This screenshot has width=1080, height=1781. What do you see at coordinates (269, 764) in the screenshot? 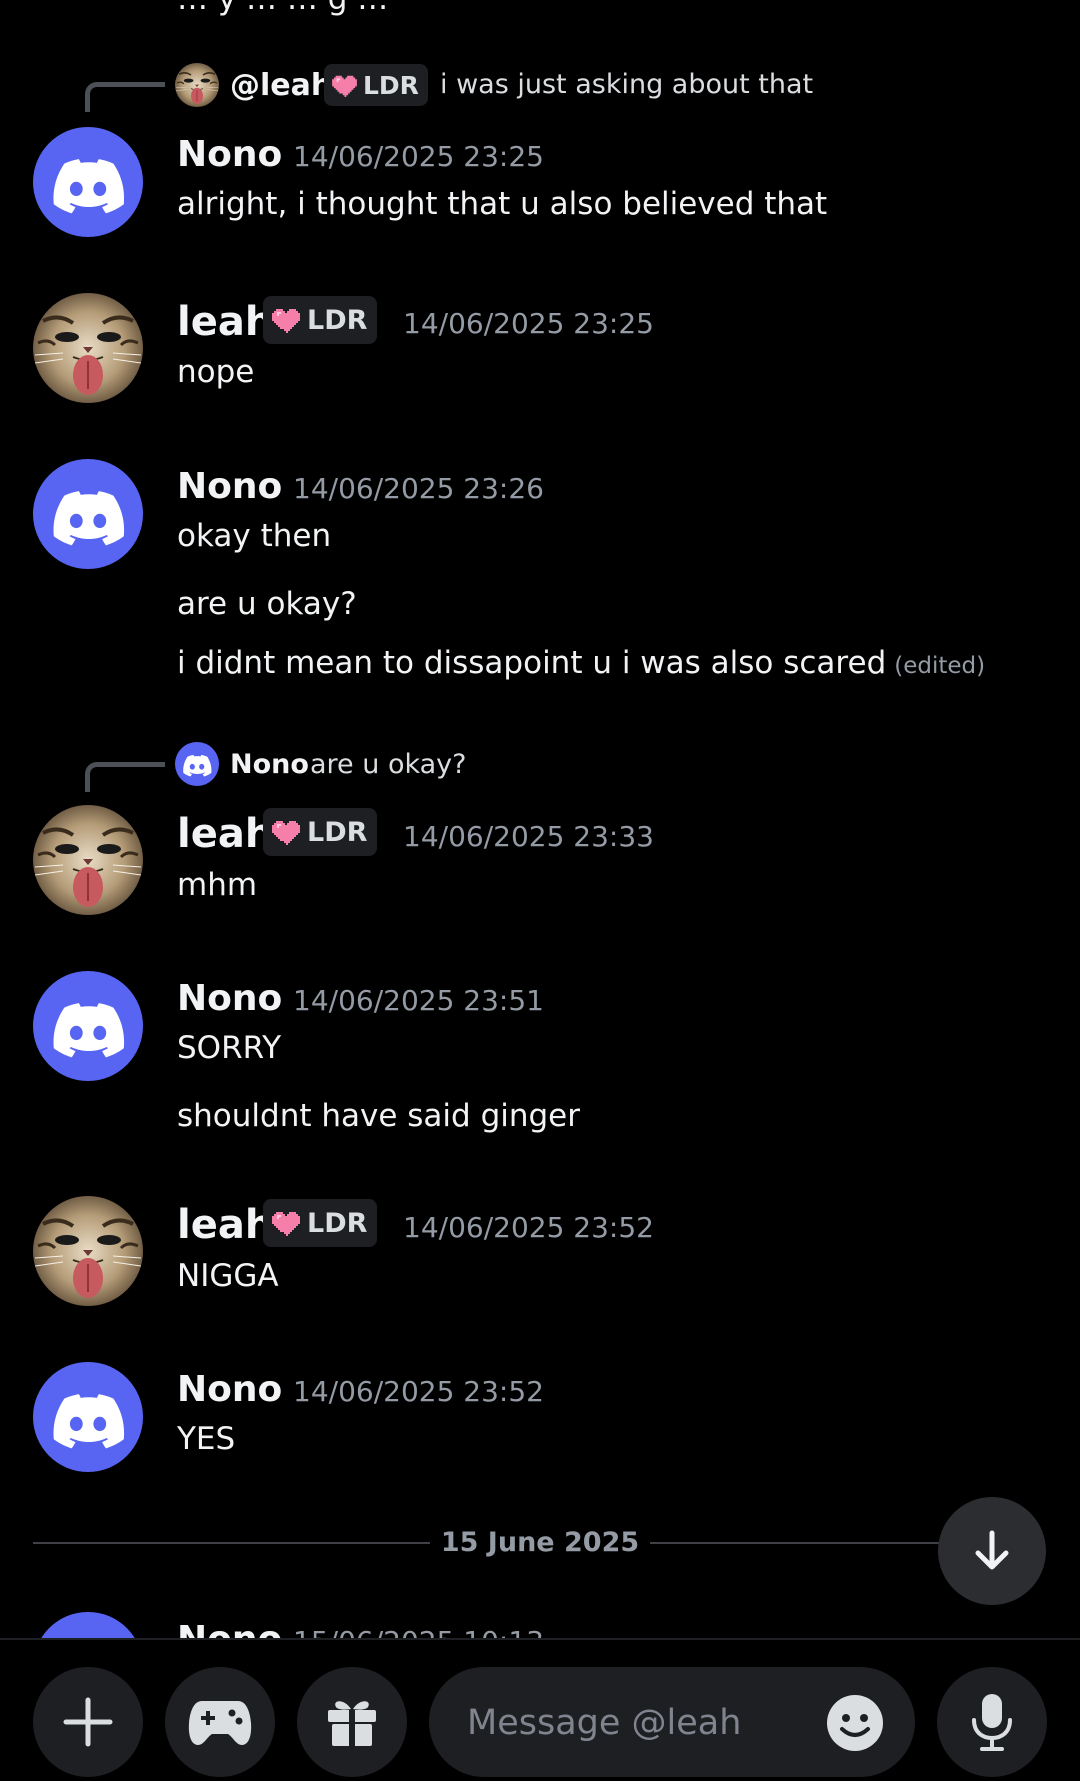
I see `reply-author: Nono` at bounding box center [269, 764].